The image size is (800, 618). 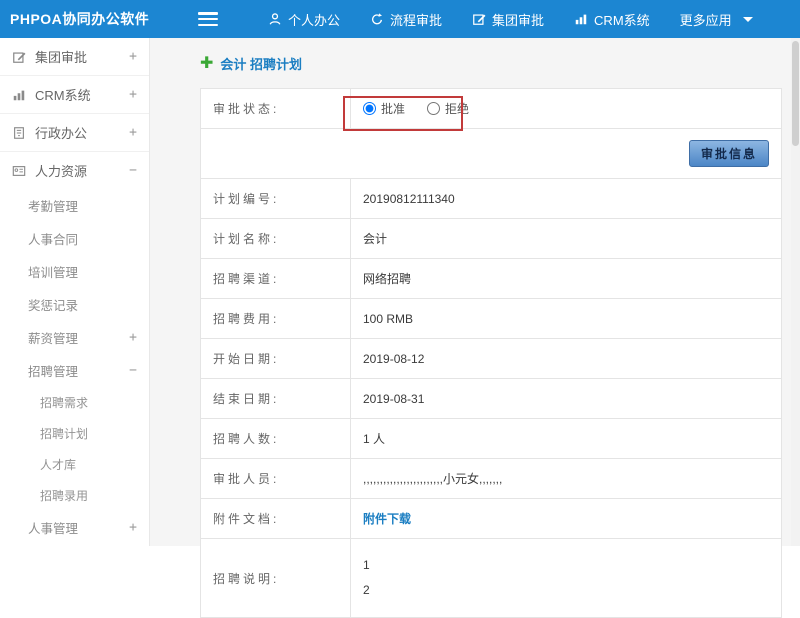 What do you see at coordinates (716, 19) in the screenshot?
I see `nav-more-apps: 更多应用` at bounding box center [716, 19].